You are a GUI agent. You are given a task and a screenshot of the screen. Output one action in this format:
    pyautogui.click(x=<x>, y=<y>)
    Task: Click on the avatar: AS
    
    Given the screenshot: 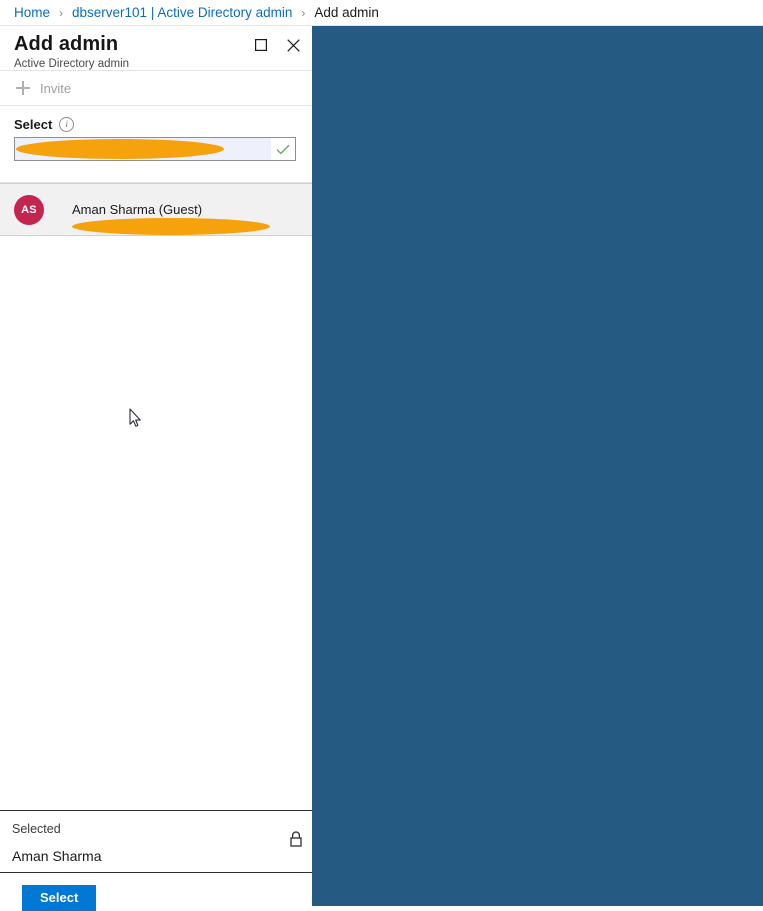 What is the action you would take?
    pyautogui.click(x=29, y=209)
    